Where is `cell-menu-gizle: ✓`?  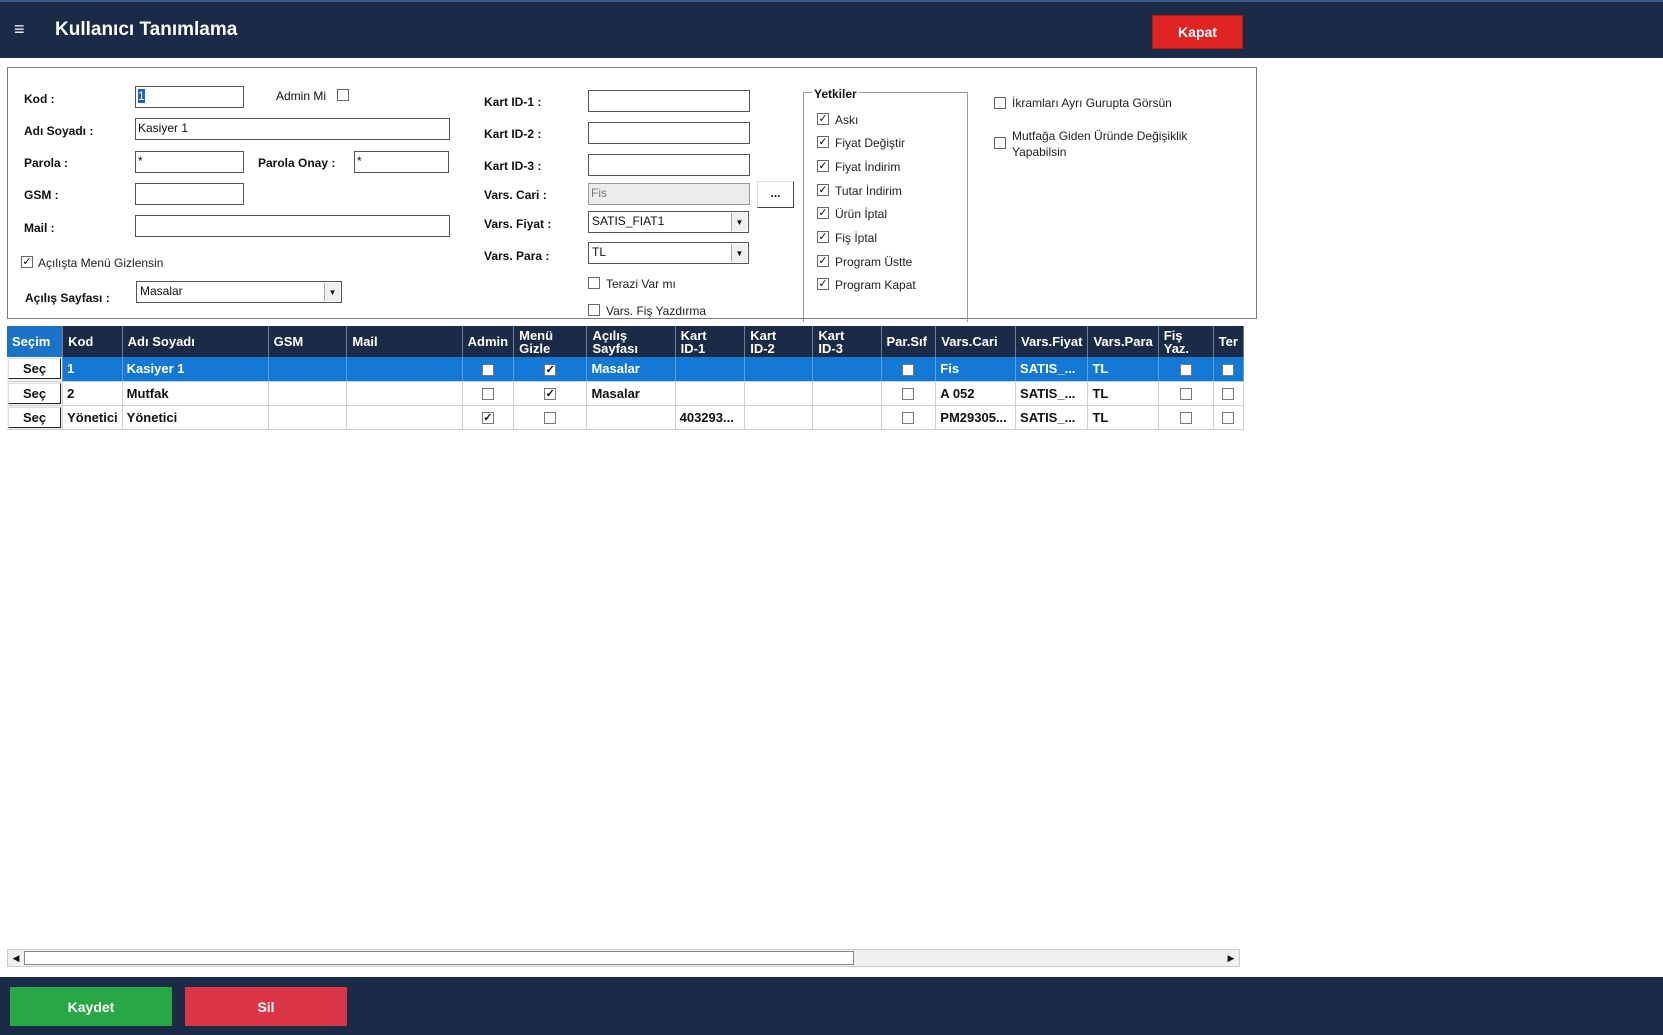
cell-menu-gizle: ✓ is located at coordinates (550, 393).